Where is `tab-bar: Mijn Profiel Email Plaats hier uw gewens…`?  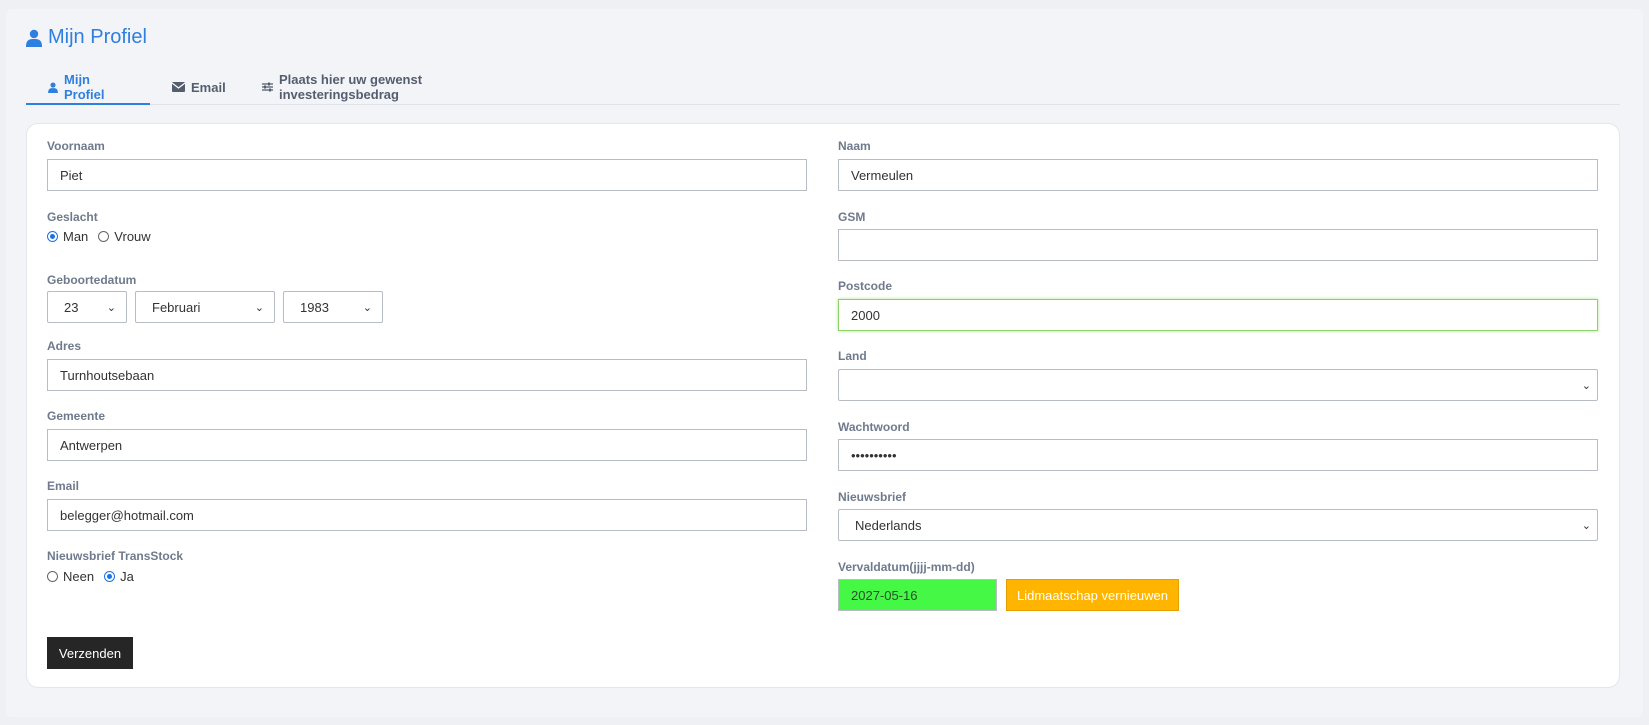 tab-bar: Mijn Profiel Email Plaats hier uw gewens… is located at coordinates (823, 88).